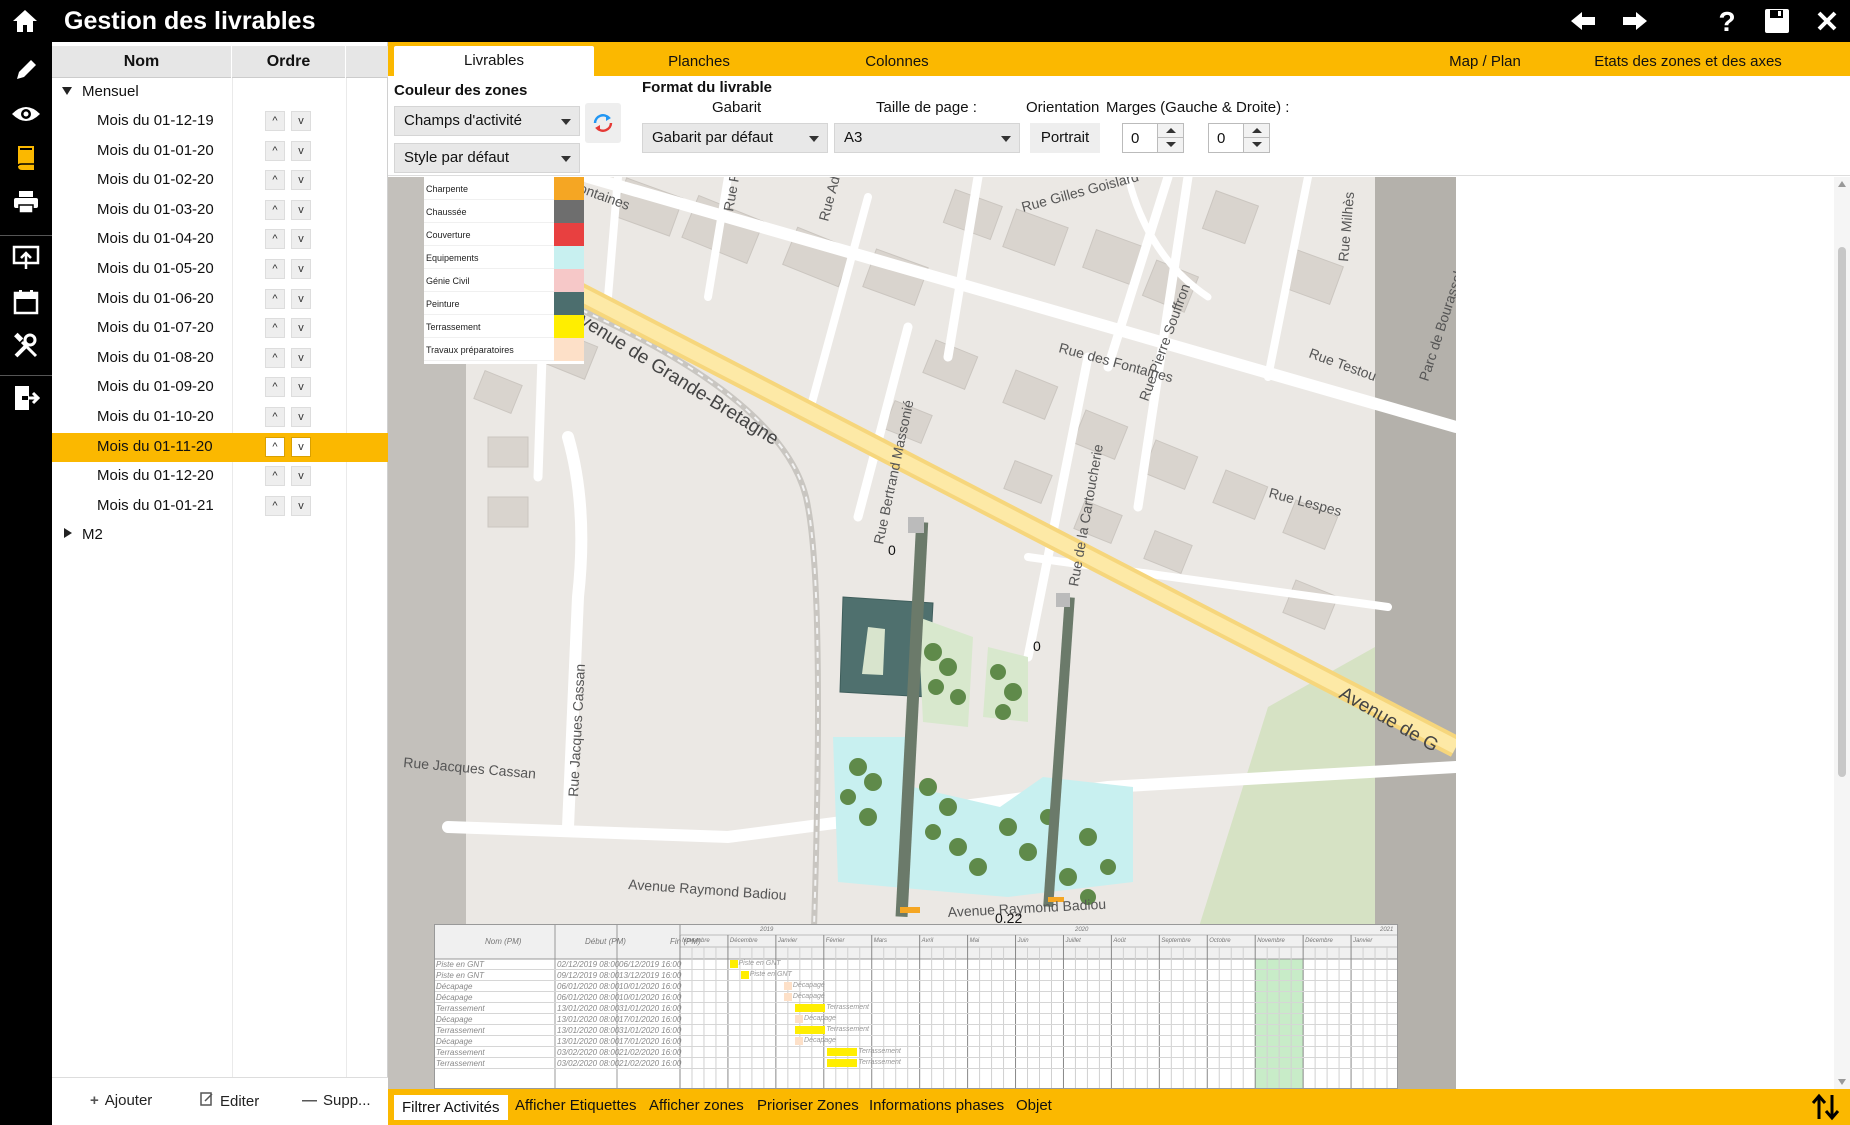  What do you see at coordinates (67, 91) in the screenshot?
I see `expand-triangle-icon` at bounding box center [67, 91].